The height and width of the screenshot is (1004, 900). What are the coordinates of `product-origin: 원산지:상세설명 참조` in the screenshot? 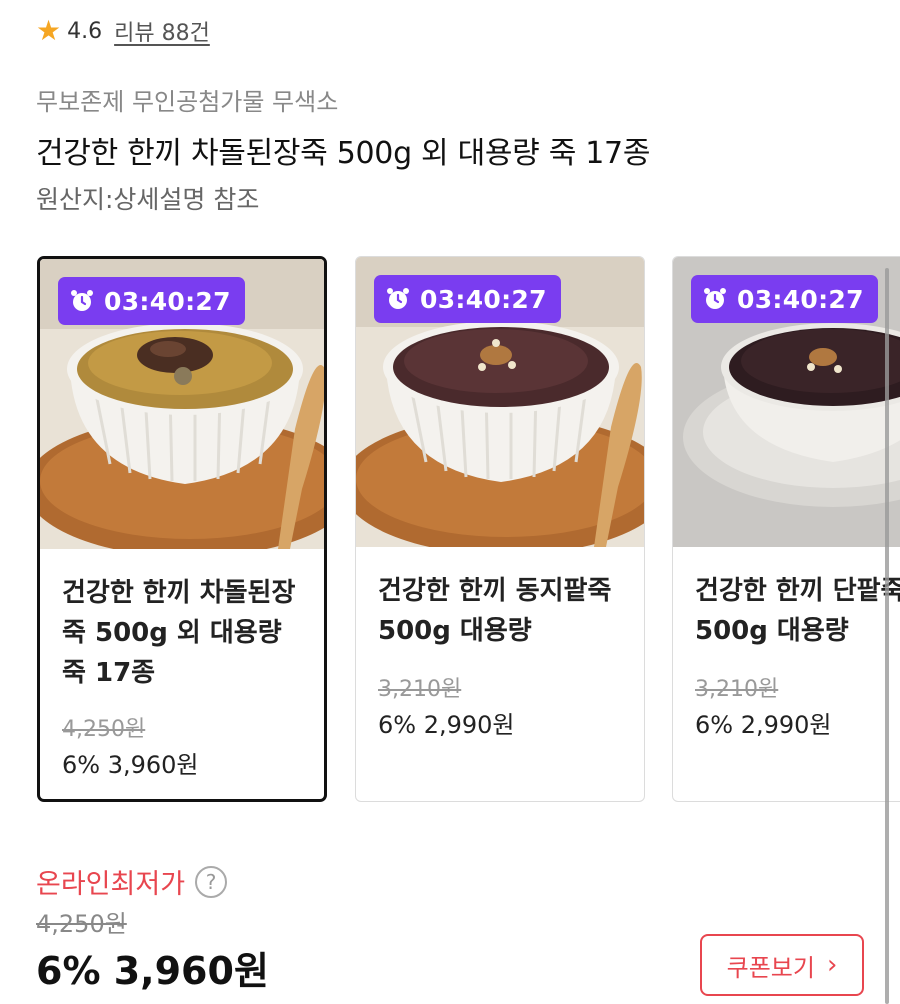 It's located at (148, 199).